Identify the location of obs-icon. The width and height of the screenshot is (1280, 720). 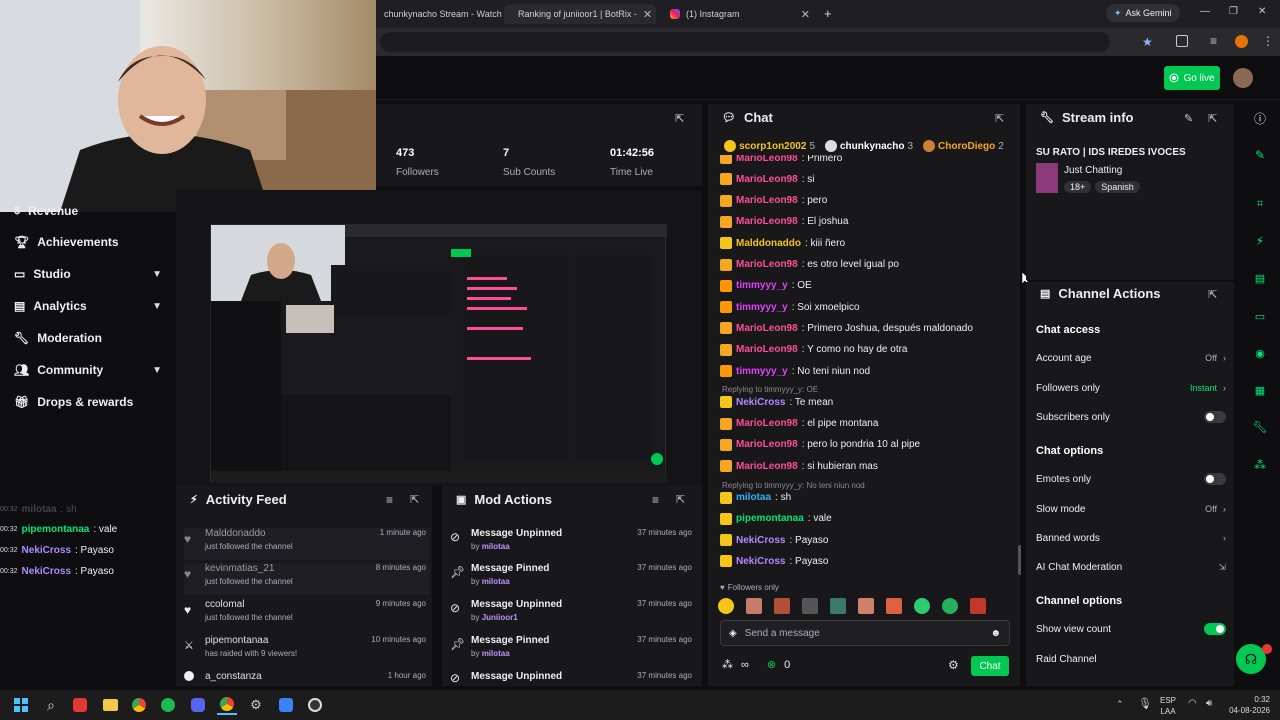
(315, 705).